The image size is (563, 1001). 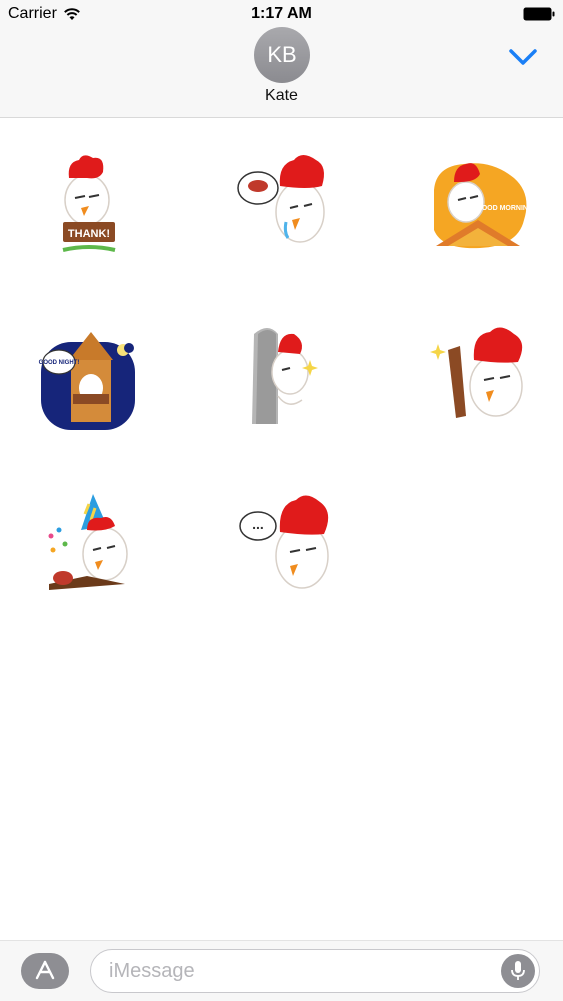 I want to click on chevron-down-icon, so click(x=523, y=57).